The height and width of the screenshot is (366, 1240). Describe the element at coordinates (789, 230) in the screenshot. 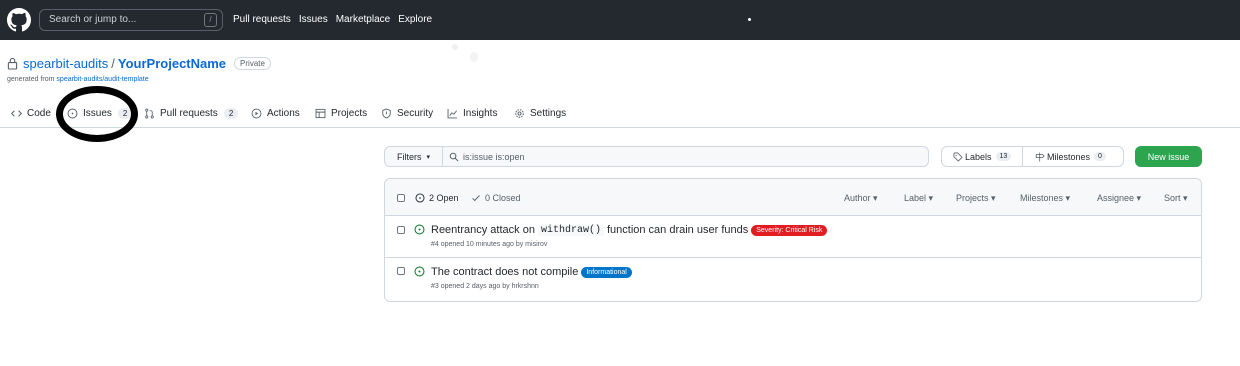

I see `severity-label: Severity: Critical Risk` at that location.